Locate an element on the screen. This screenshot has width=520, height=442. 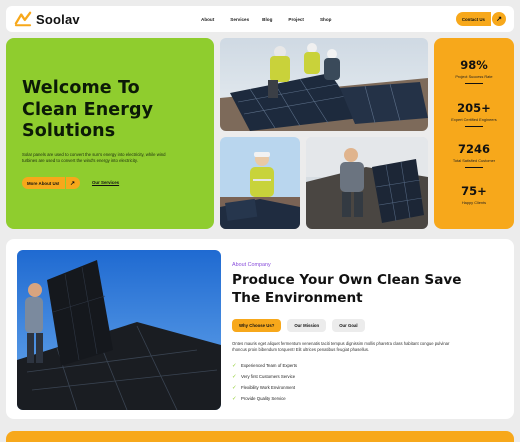
next-section-edge is located at coordinates (260, 436).